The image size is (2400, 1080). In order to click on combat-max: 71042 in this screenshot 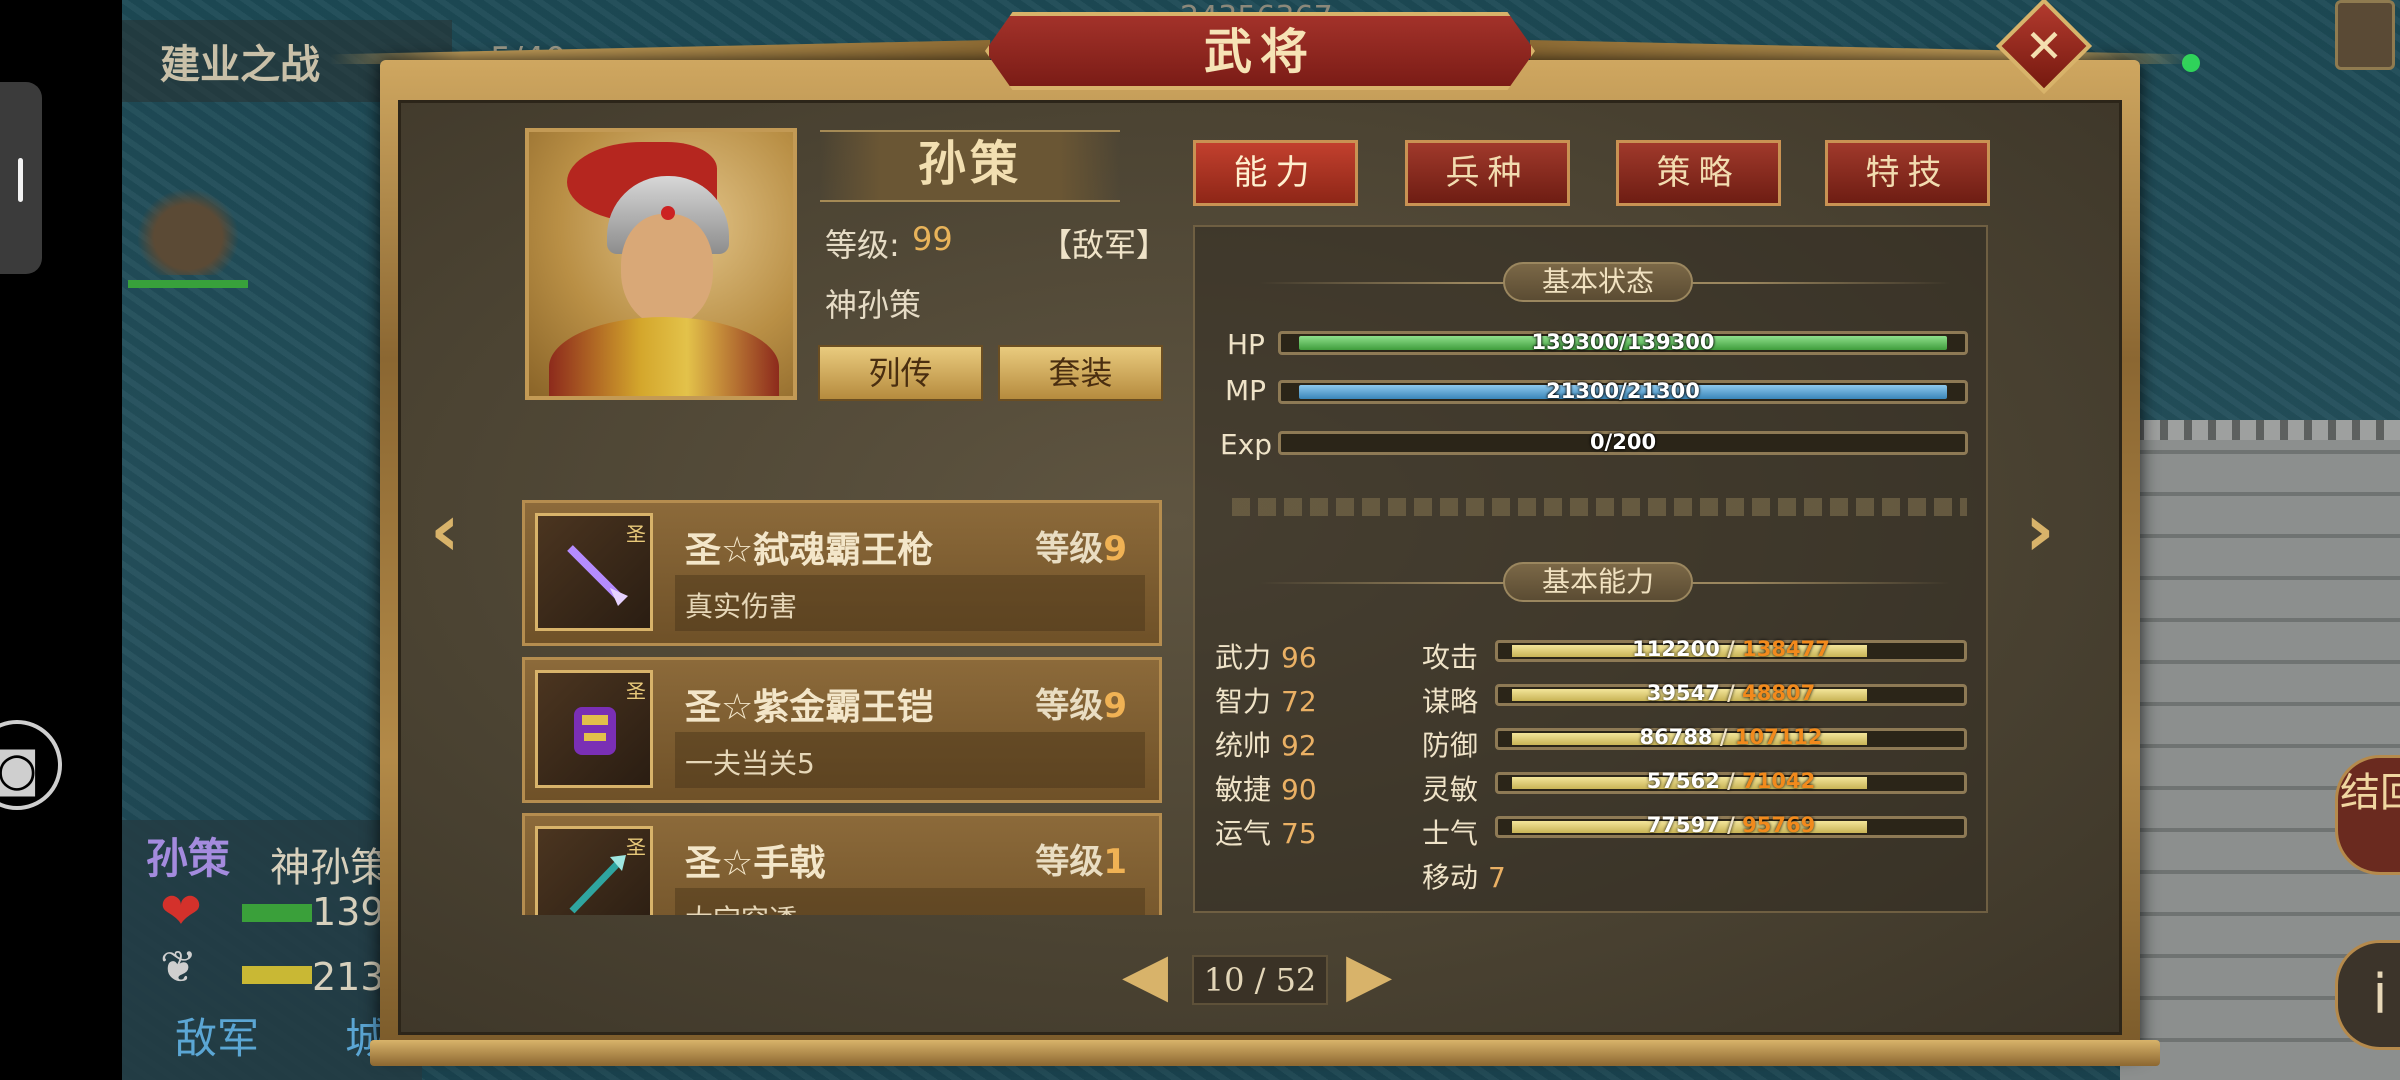, I will do `click(1779, 781)`.